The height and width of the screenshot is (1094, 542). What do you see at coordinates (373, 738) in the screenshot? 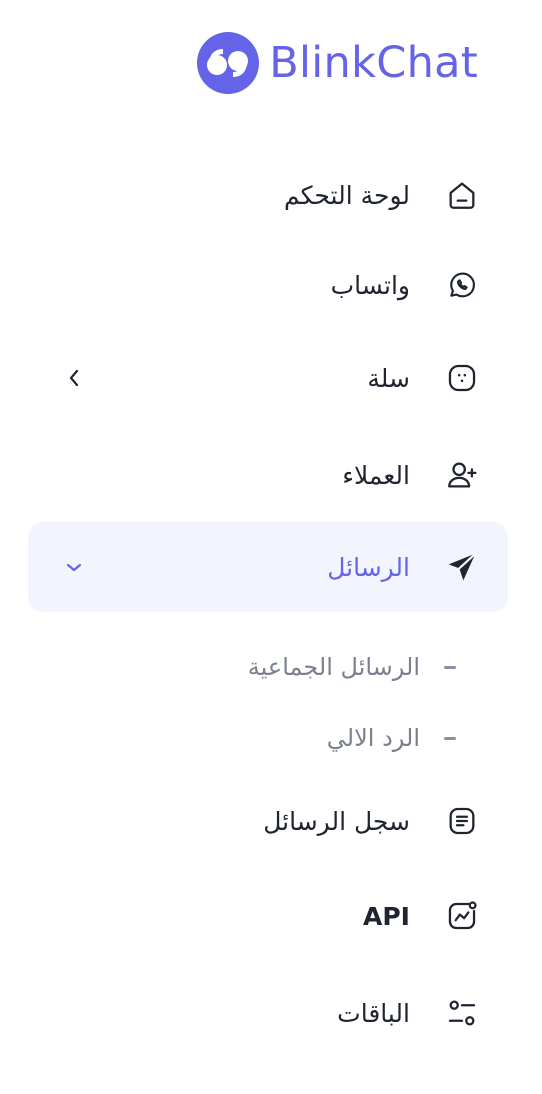
I see `submenu-item-label: الرد الالي` at bounding box center [373, 738].